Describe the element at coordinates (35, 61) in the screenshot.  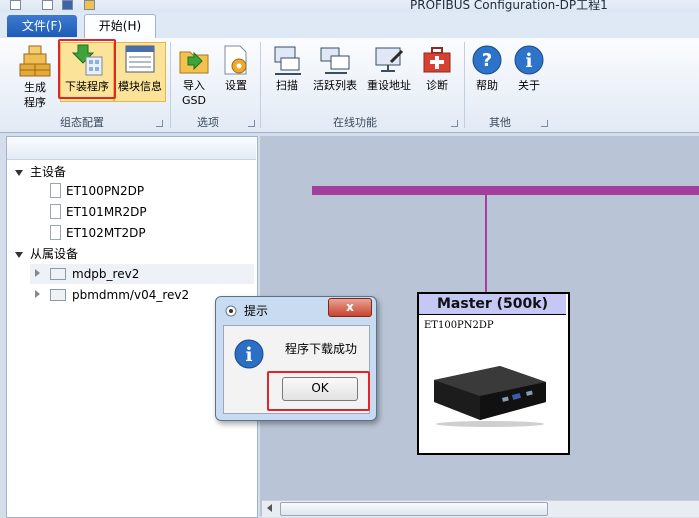
I see `brick-wall-icon` at that location.